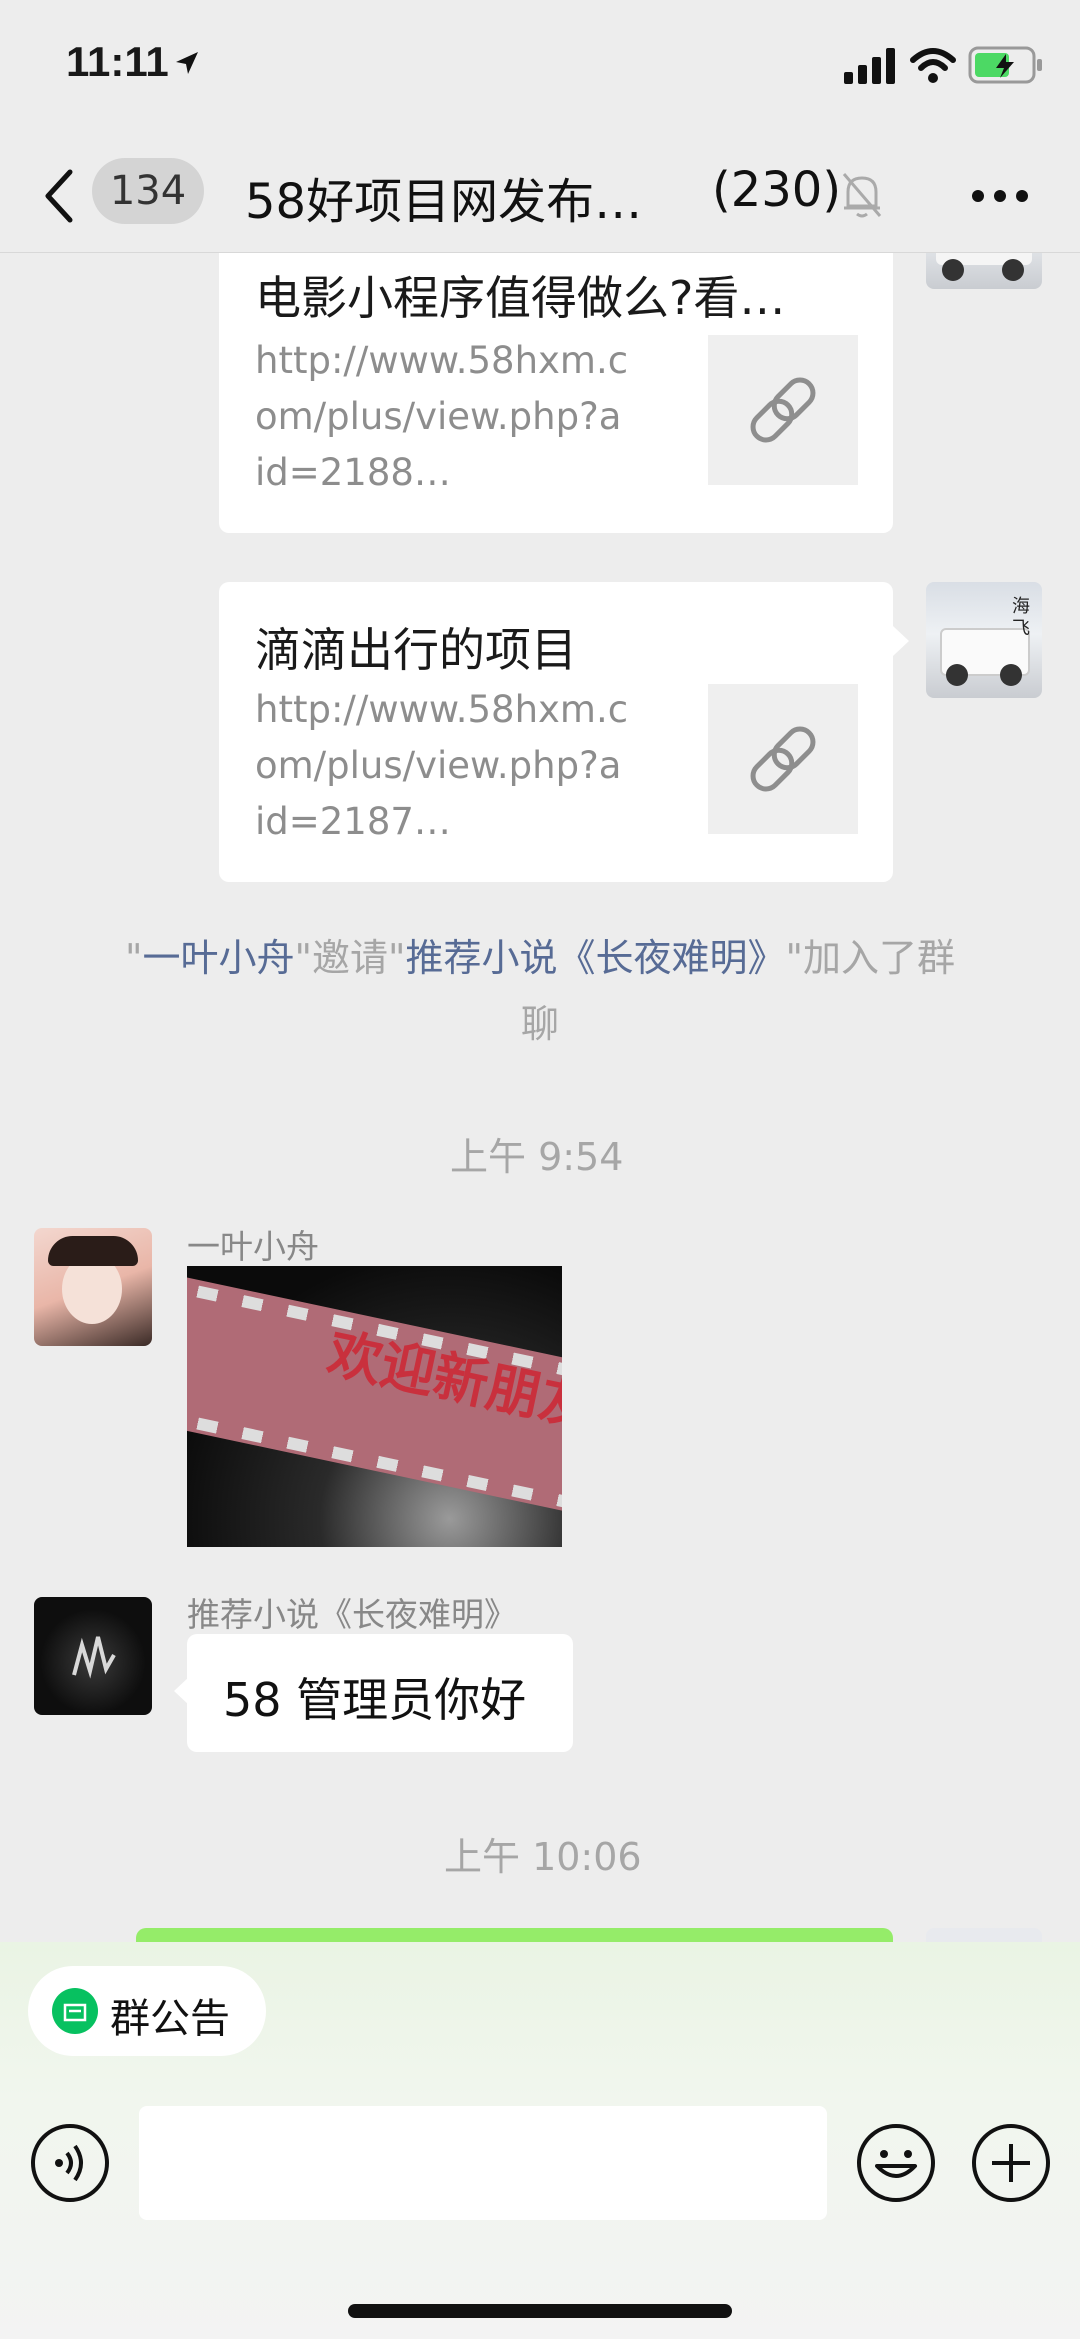 This screenshot has height=2339, width=1080. What do you see at coordinates (537, 1157) in the screenshot?
I see `timestamp: 上午 9:54` at bounding box center [537, 1157].